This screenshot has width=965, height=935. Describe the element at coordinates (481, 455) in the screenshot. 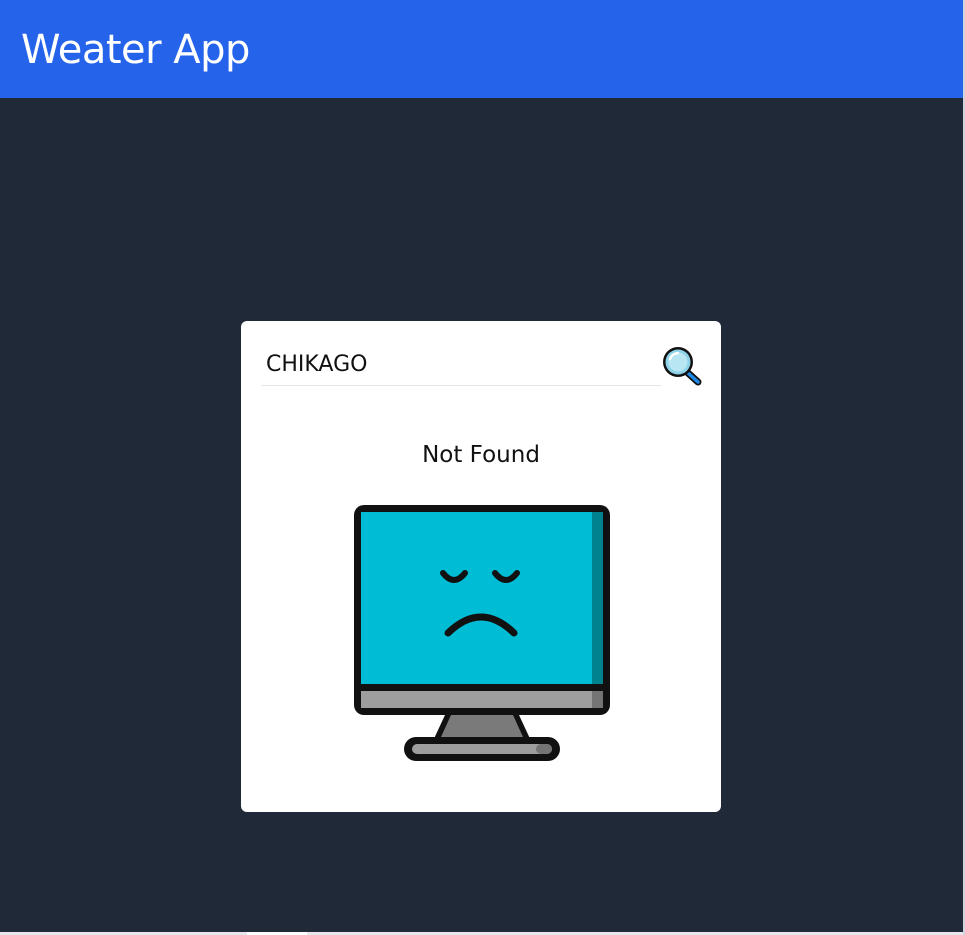

I see `not-found-message: Not Found` at that location.